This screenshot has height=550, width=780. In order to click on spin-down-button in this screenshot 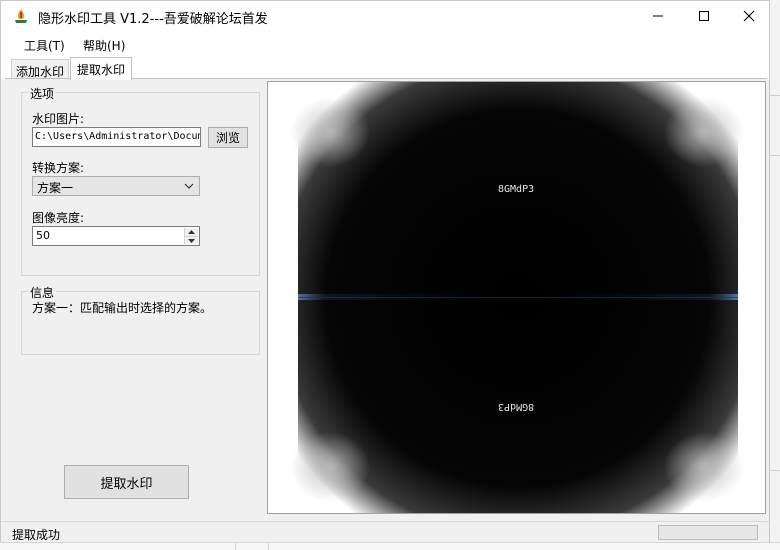, I will do `click(191, 240)`.